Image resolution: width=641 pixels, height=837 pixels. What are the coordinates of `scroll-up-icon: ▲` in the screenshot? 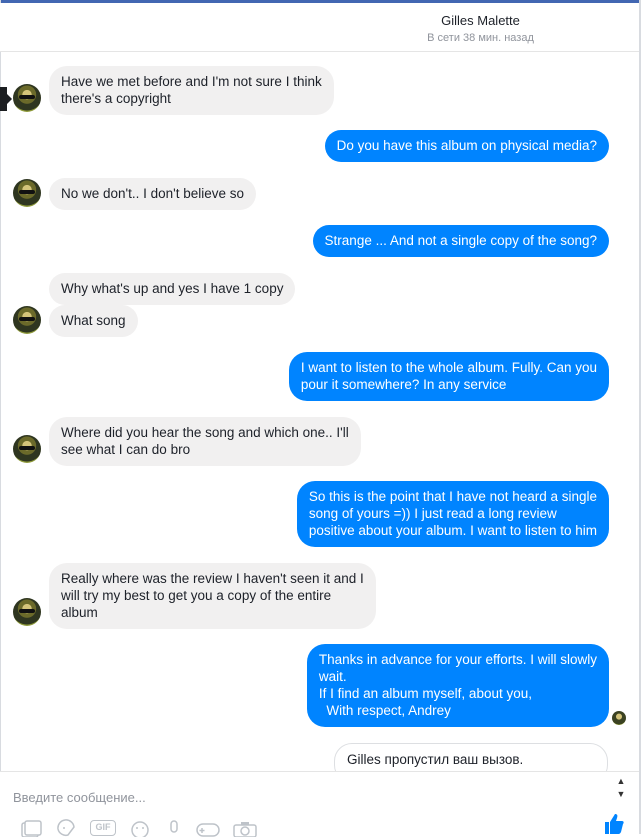 It's located at (621, 781).